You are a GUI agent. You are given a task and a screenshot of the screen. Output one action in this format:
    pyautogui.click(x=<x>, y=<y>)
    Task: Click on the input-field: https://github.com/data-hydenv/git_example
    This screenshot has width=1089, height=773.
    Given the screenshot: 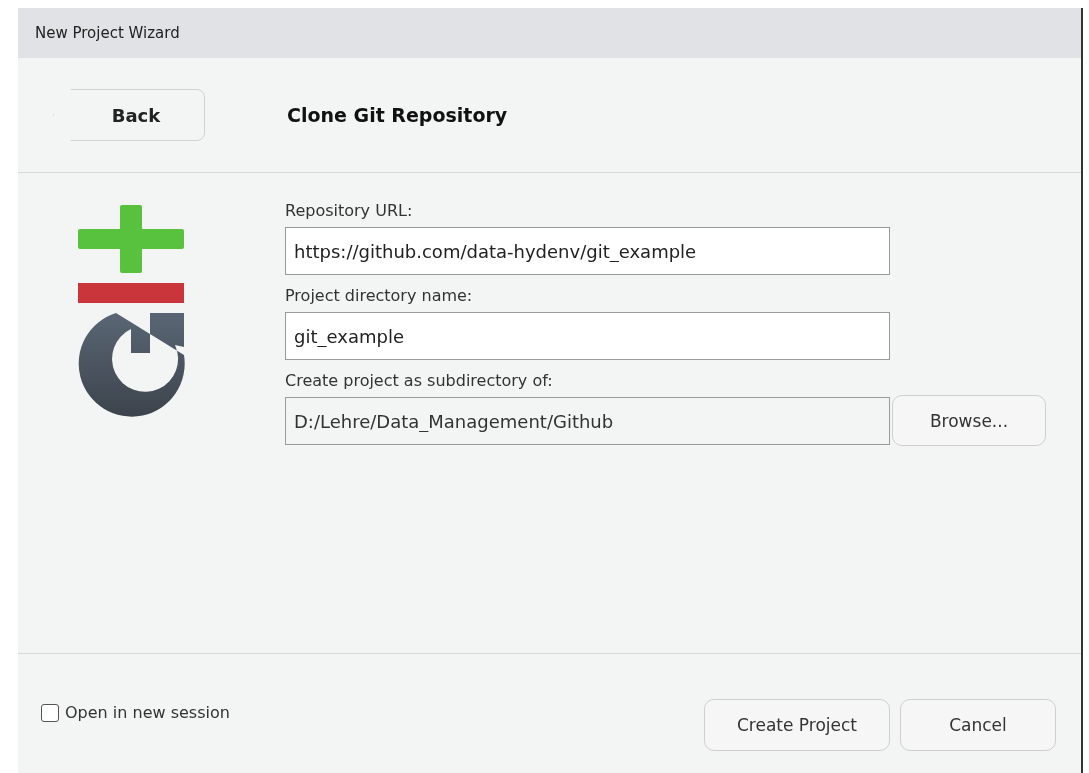 What is the action you would take?
    pyautogui.click(x=587, y=251)
    